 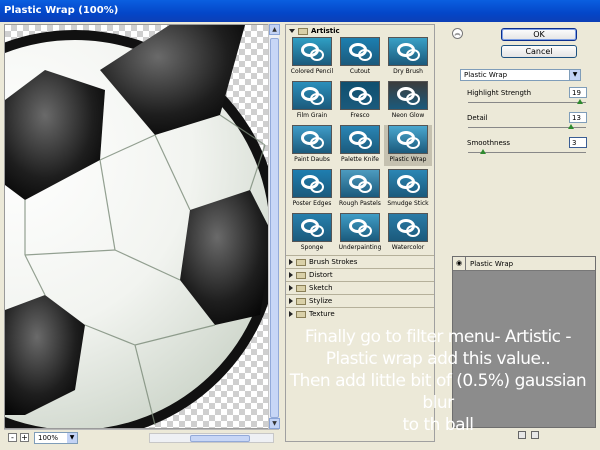 I want to click on collapse-gallery-icon: ︽, so click(x=457, y=33).